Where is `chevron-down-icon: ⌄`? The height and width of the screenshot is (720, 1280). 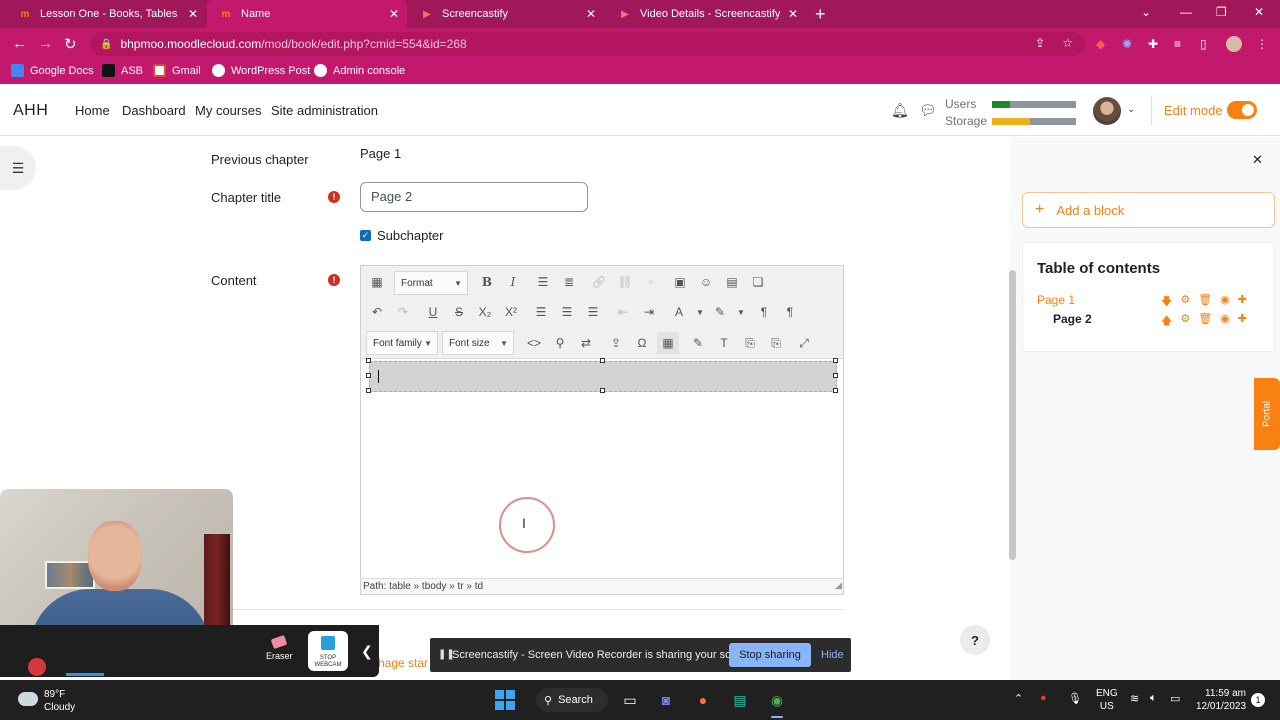
chevron-down-icon: ⌄ is located at coordinates (1131, 109).